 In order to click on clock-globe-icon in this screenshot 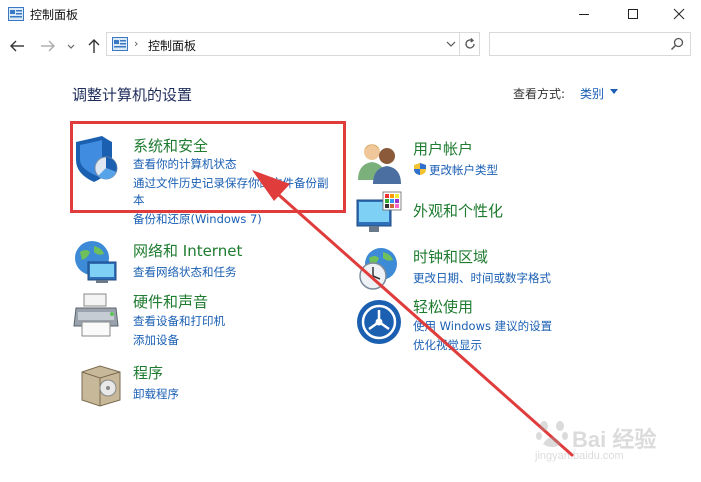, I will do `click(380, 269)`.